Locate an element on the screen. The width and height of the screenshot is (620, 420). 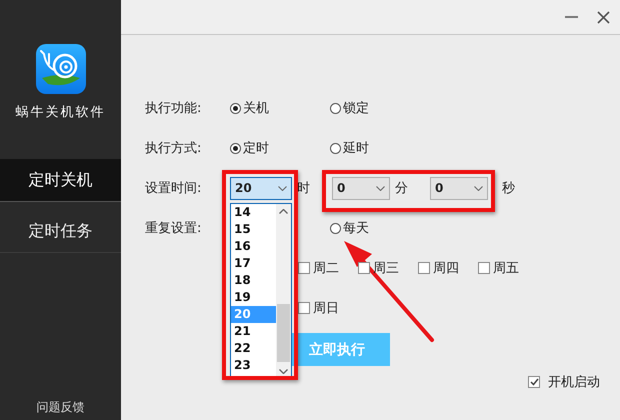
scrollbar-thumb is located at coordinates (283, 333).